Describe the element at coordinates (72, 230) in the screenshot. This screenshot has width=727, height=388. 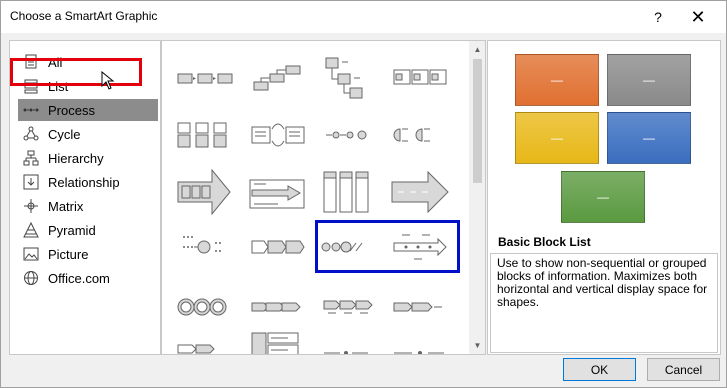
I see `category-label: Pyramid` at that location.